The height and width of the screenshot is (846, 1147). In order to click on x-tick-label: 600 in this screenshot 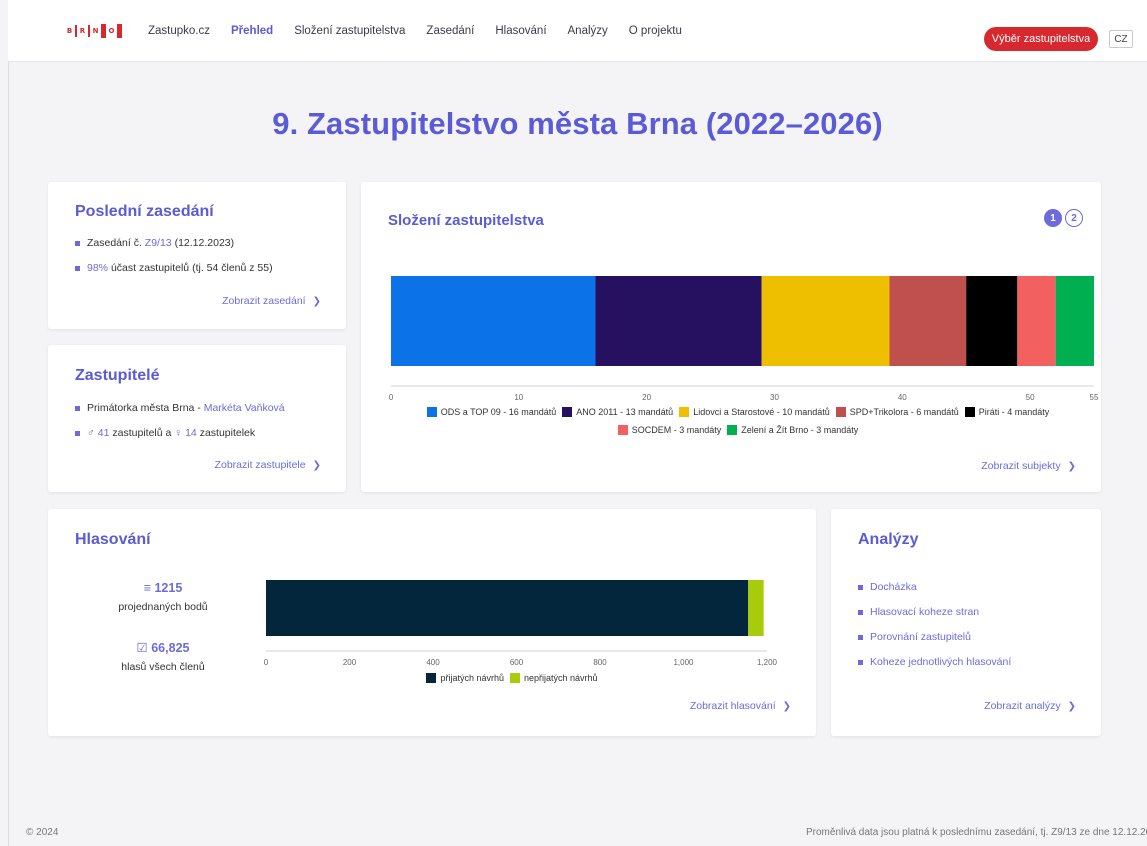, I will do `click(517, 662)`.